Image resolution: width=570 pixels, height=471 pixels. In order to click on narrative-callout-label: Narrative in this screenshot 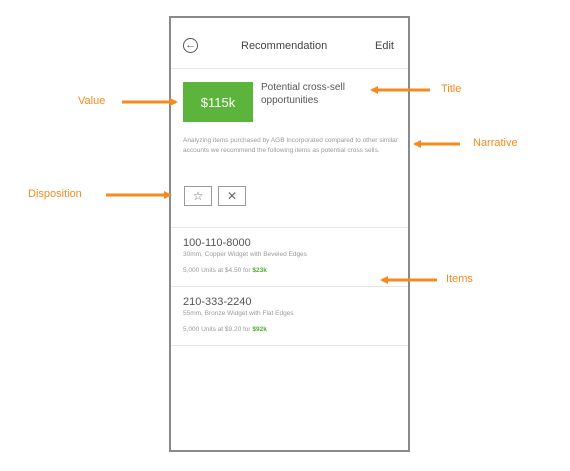, I will do `click(495, 143)`.